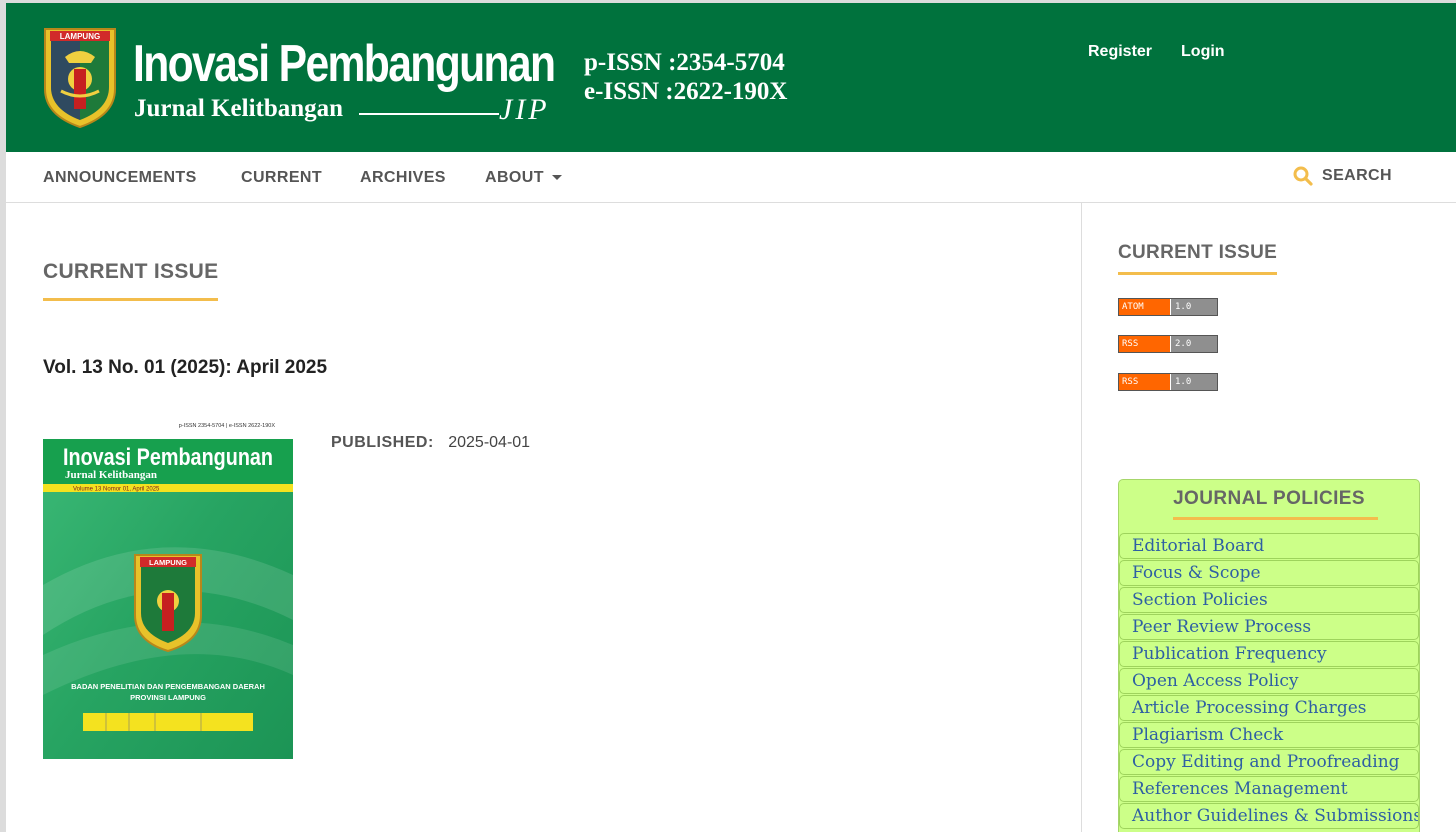  What do you see at coordinates (131, 280) in the screenshot?
I see `page-title: CURRENT ISSUE` at bounding box center [131, 280].